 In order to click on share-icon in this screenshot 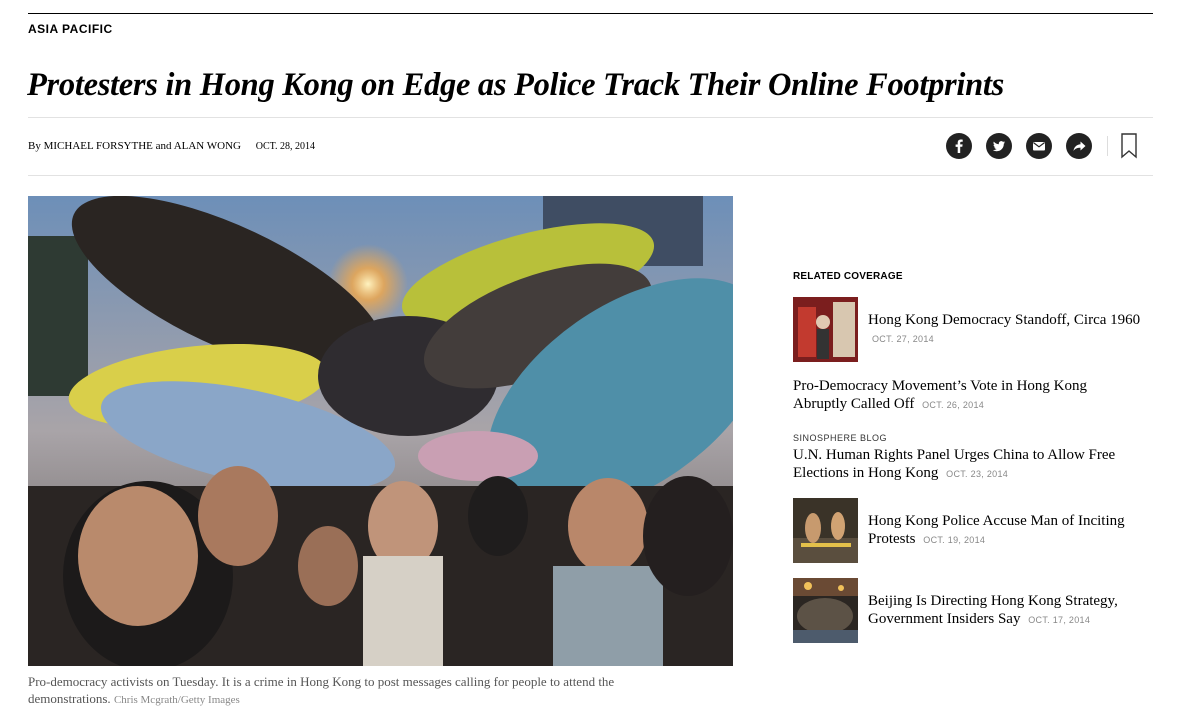, I will do `click(1079, 146)`.